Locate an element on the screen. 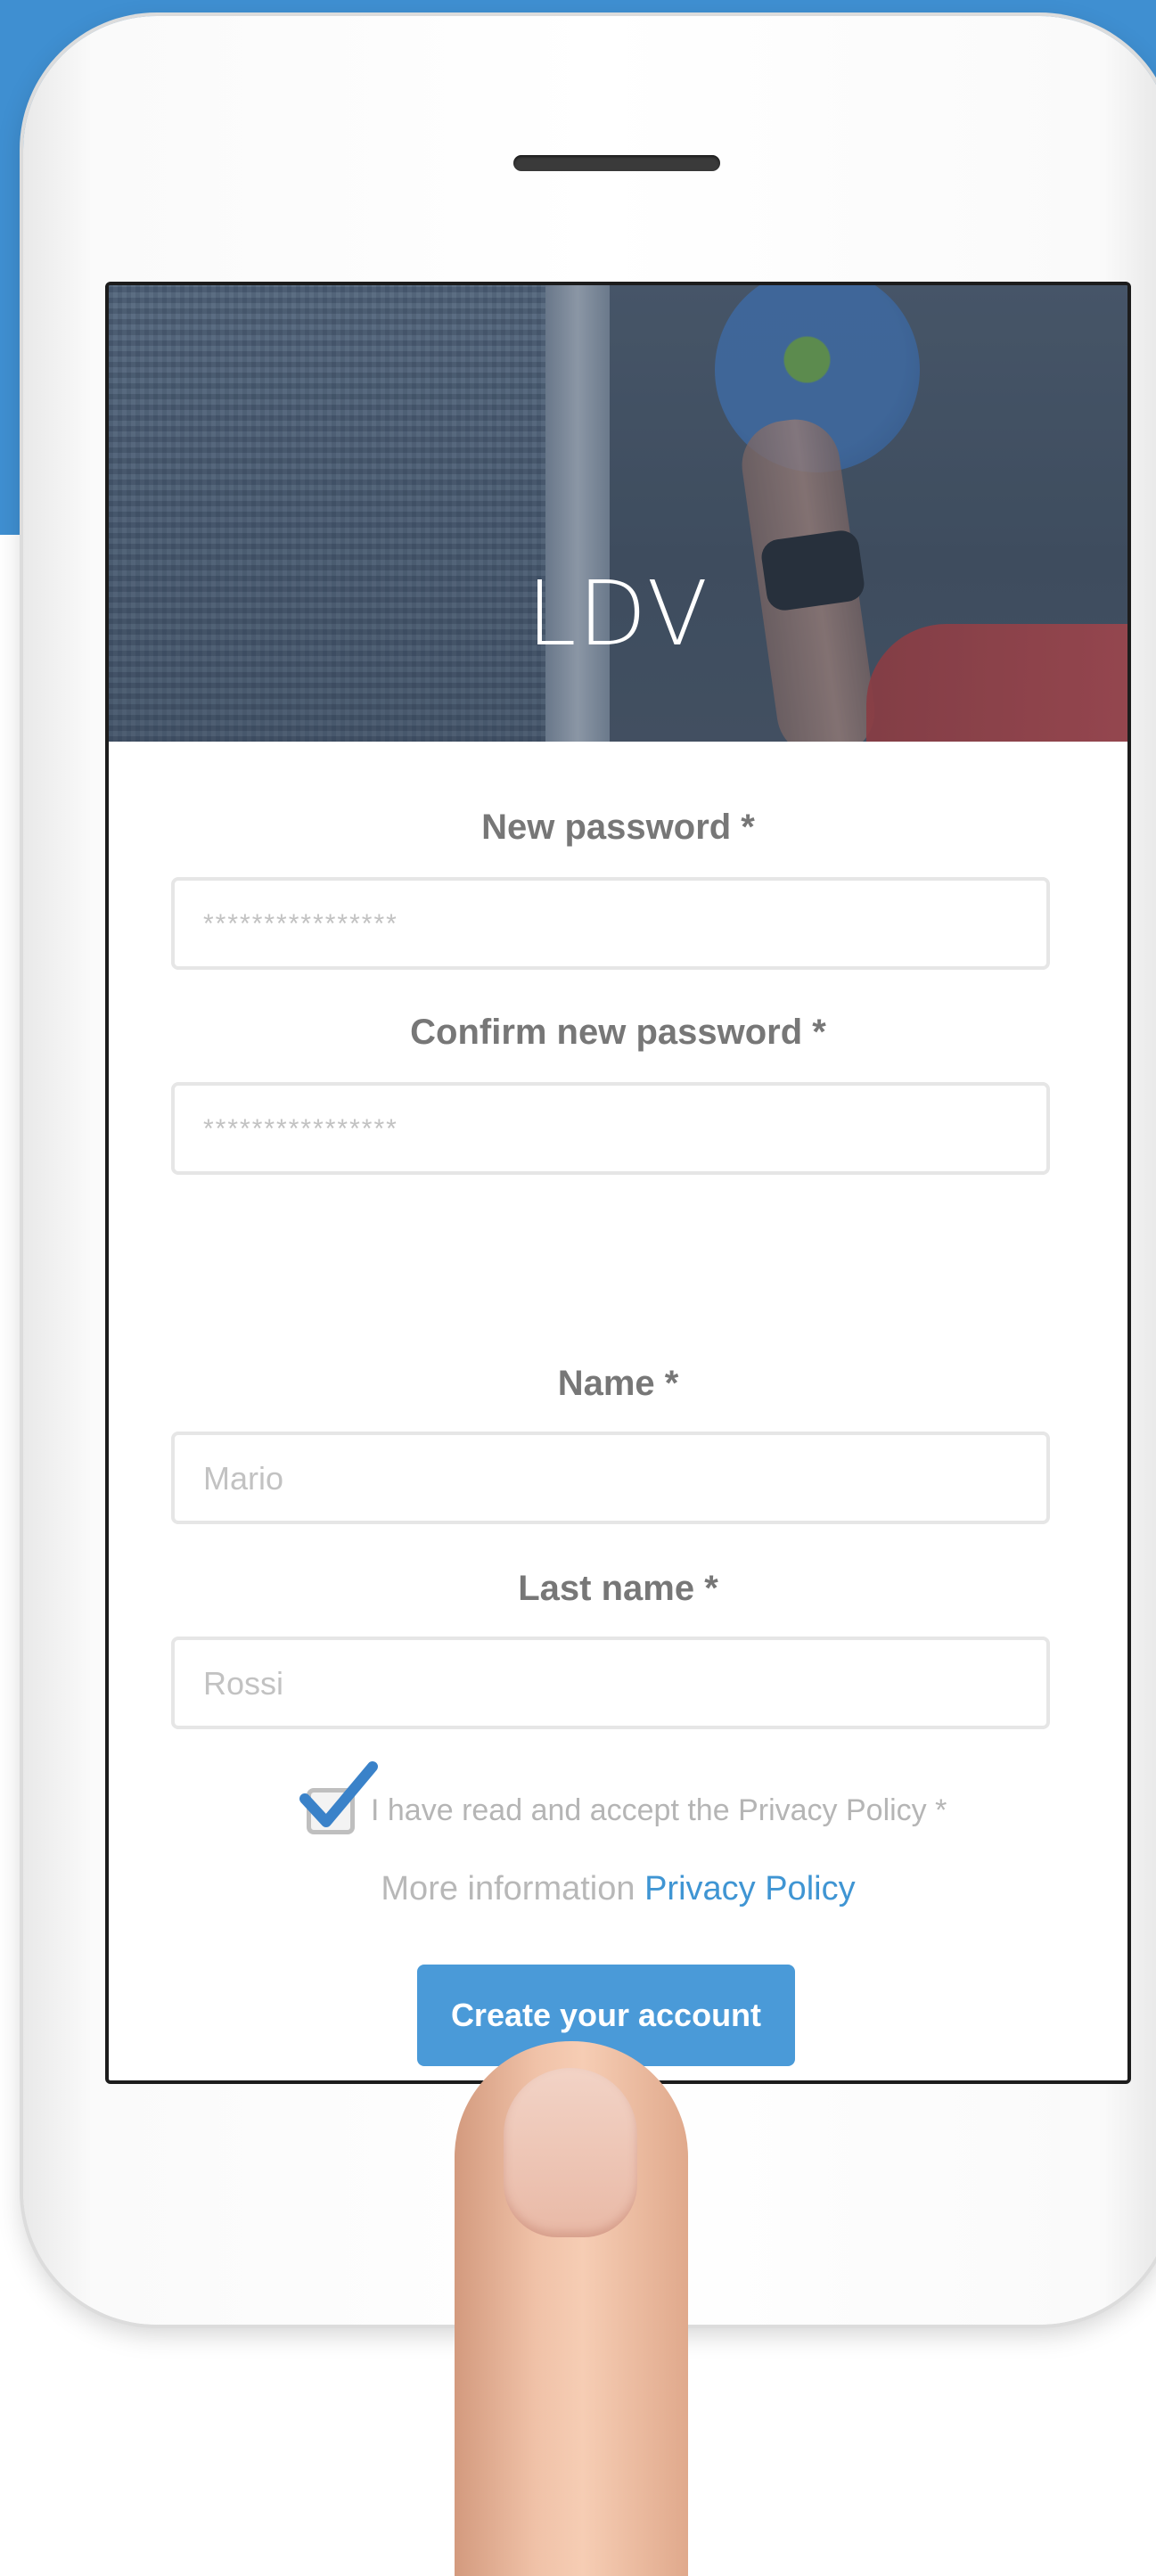  privacy-policy-link: Privacy Policy is located at coordinates (750, 1889).